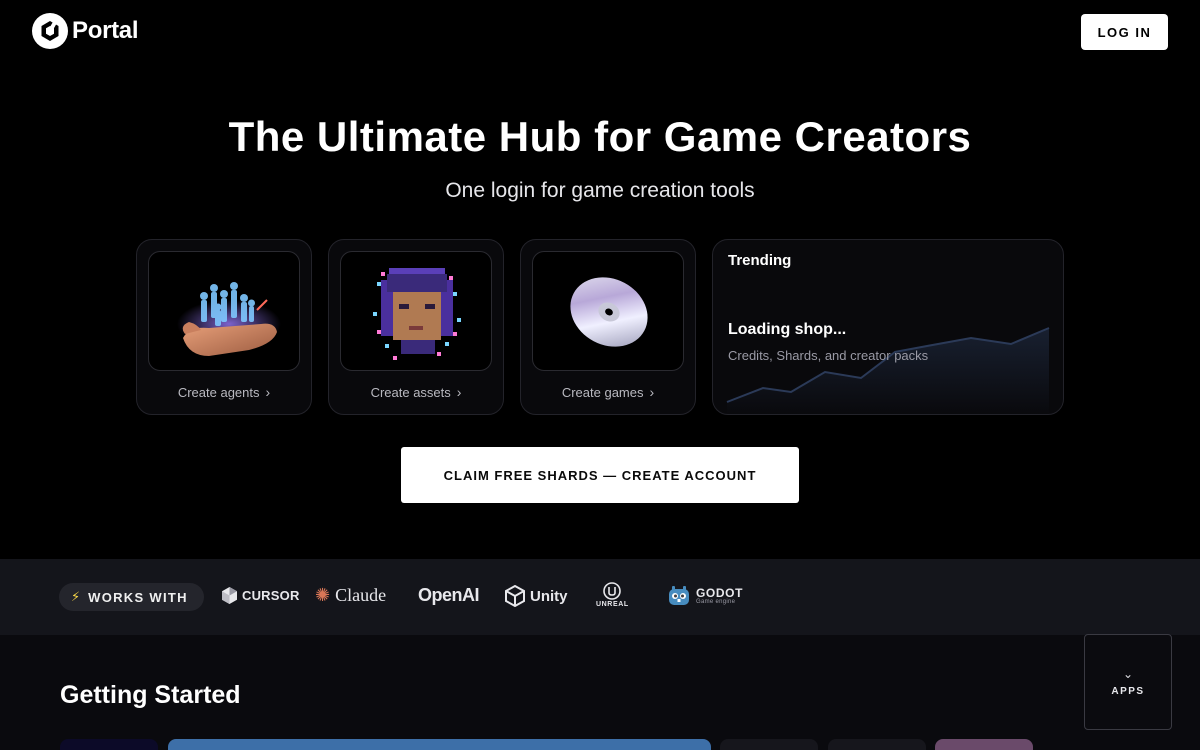 Image resolution: width=1200 pixels, height=750 pixels. Describe the element at coordinates (1128, 673) in the screenshot. I see `chevron-down-icon: ⌄` at that location.